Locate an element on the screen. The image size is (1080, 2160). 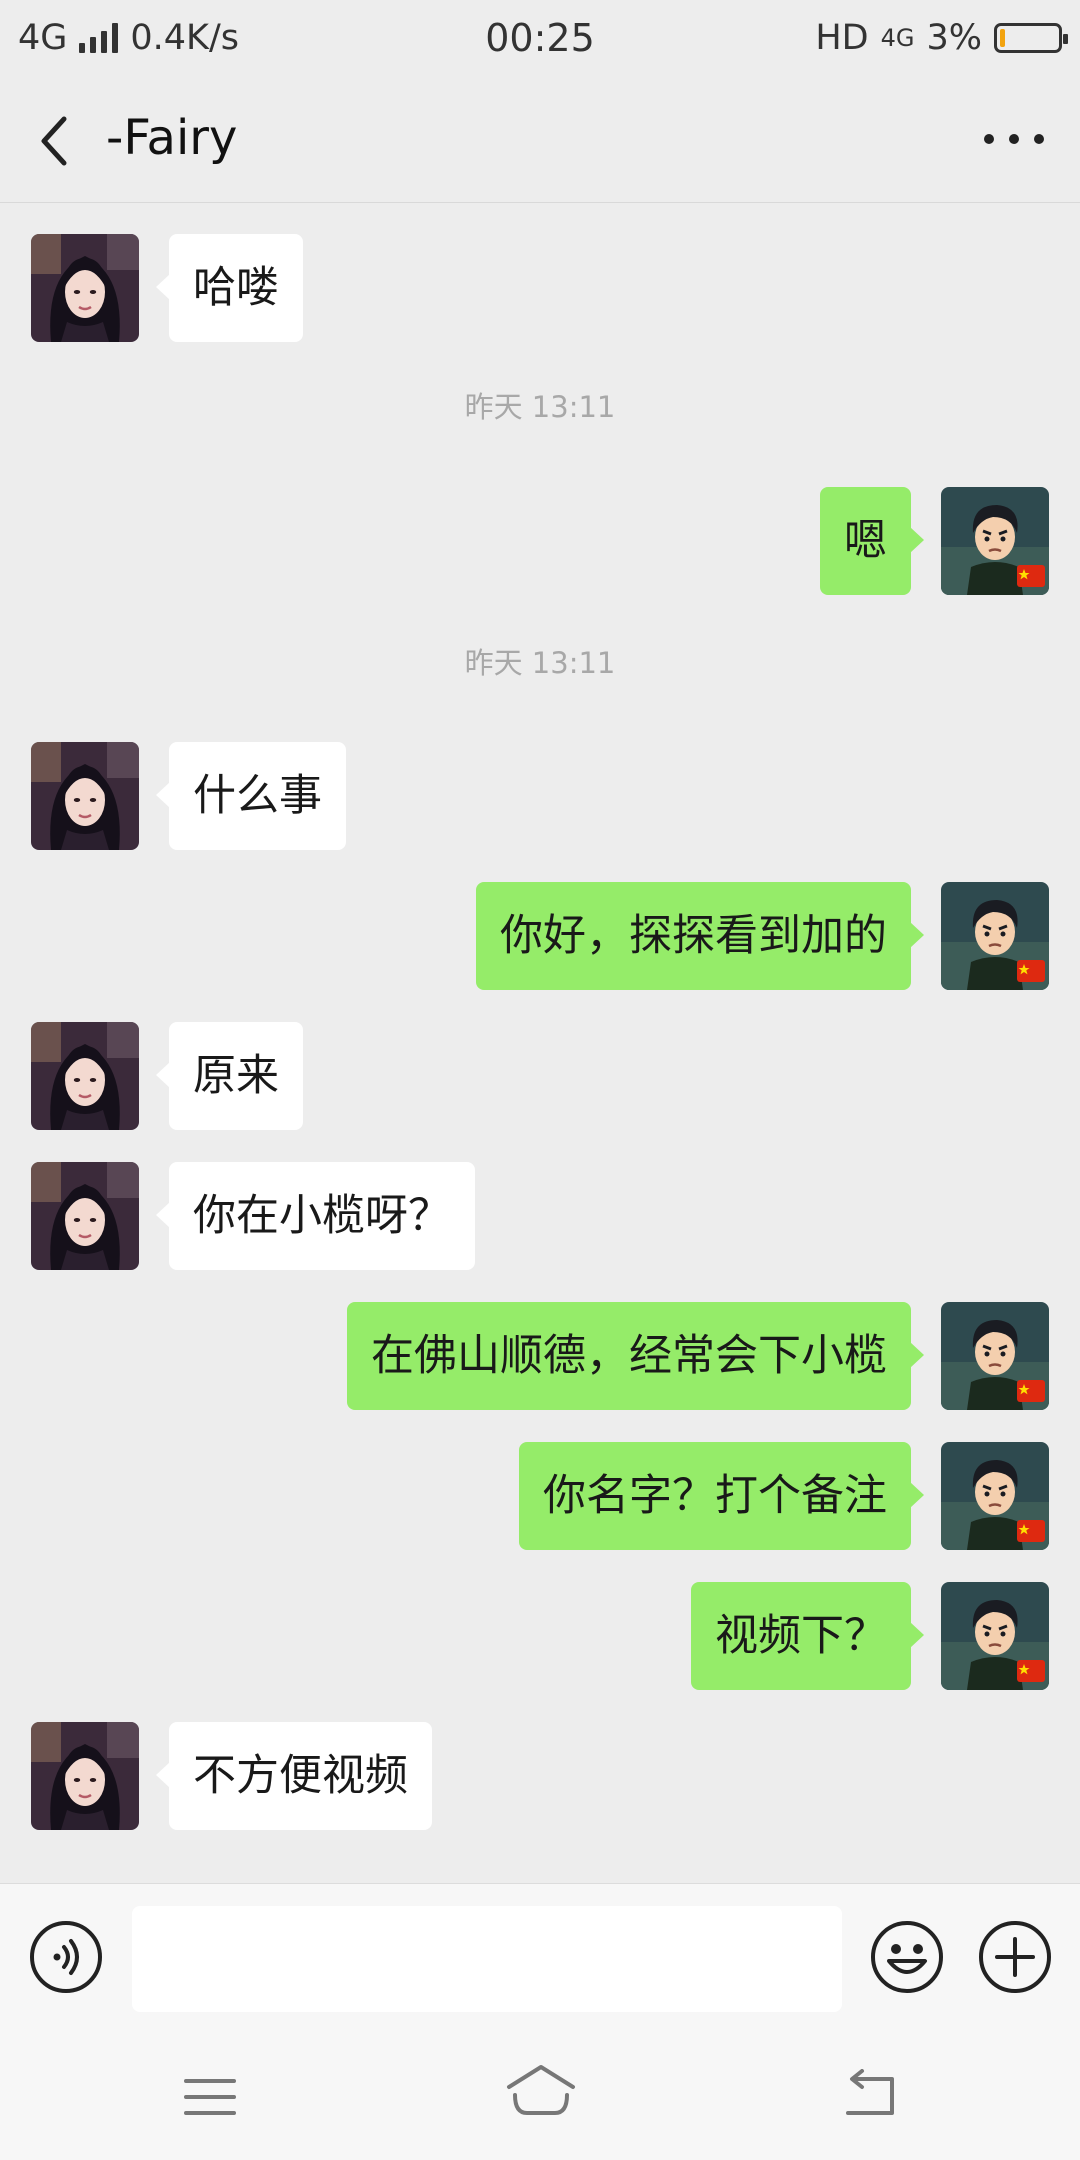
system-nav-bar is located at coordinates (540, 2095).